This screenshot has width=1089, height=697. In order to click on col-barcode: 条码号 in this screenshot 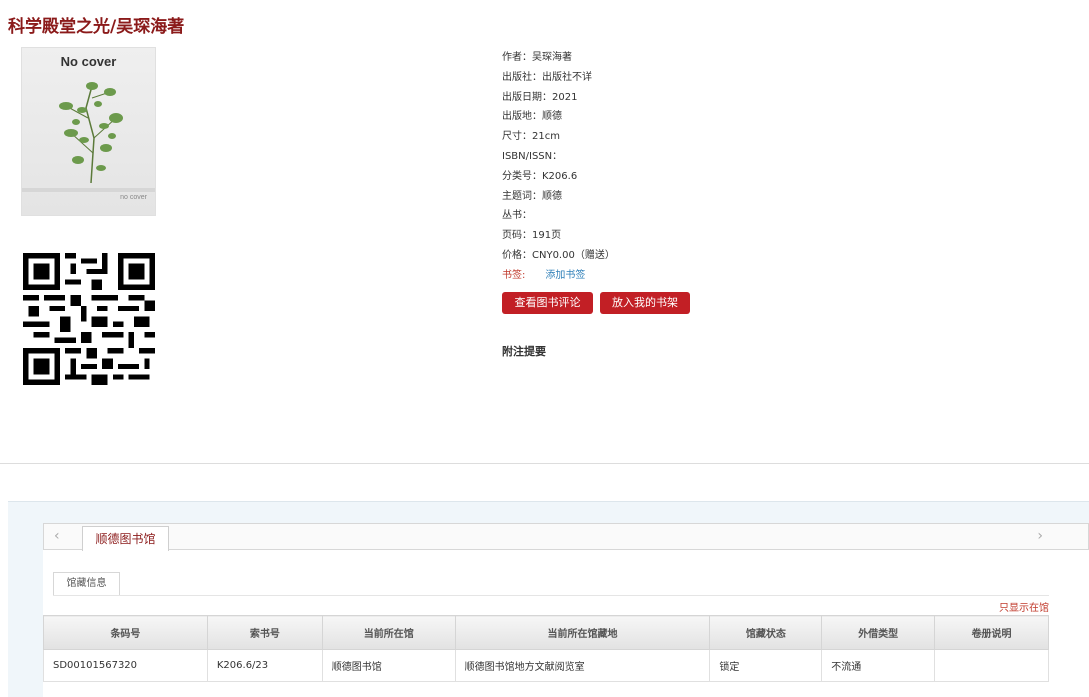, I will do `click(125, 632)`.